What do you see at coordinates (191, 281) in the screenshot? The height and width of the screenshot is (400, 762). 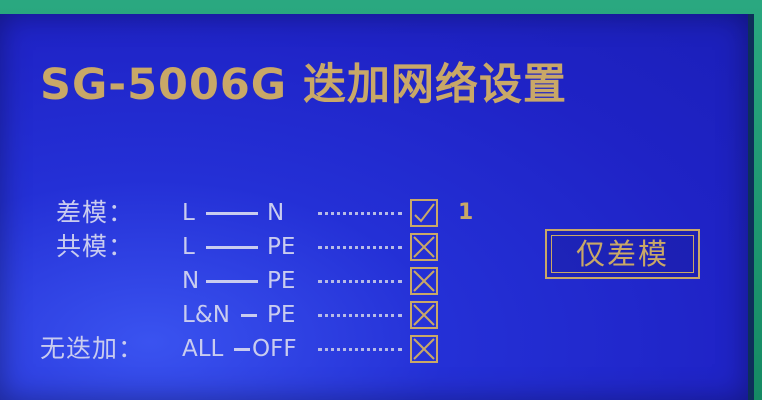 I see `left-node: N` at bounding box center [191, 281].